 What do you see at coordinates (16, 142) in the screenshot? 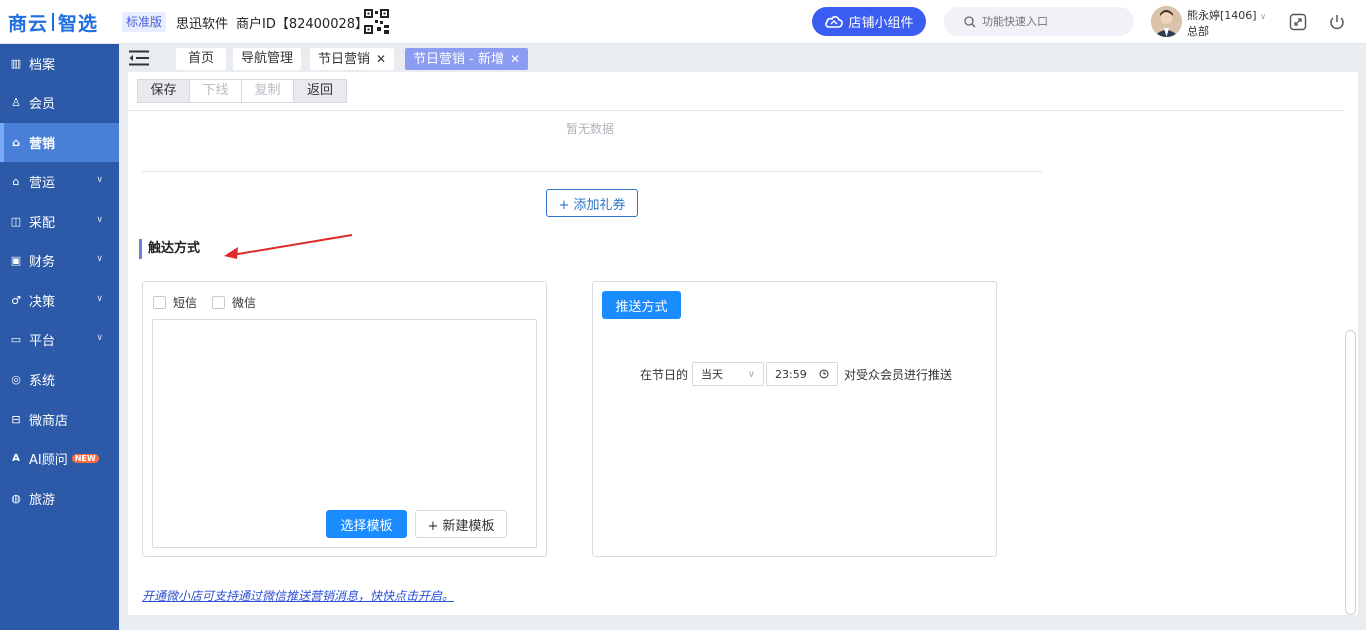
I see `shop-icon: ⌂` at bounding box center [16, 142].